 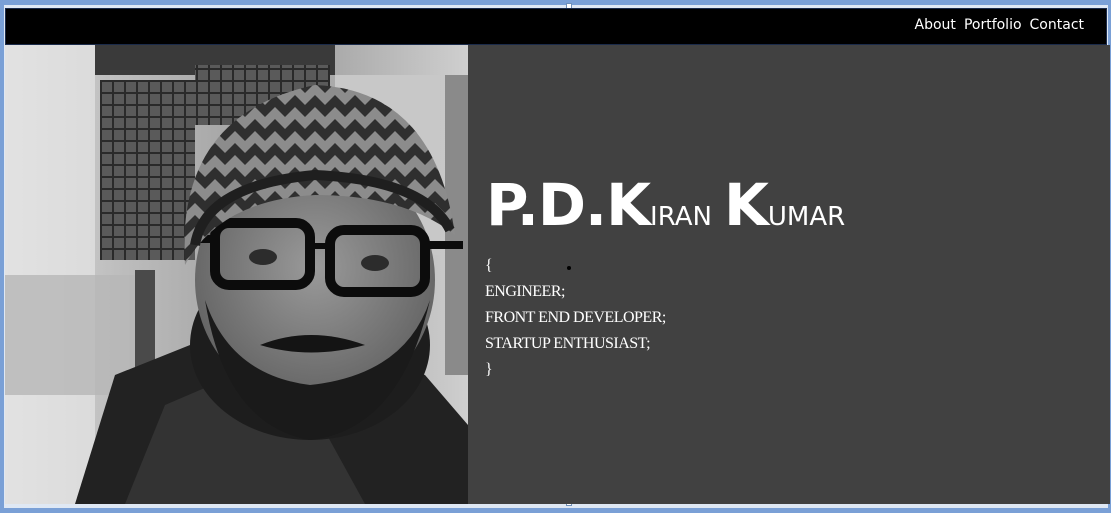 What do you see at coordinates (568, 343) in the screenshot?
I see `role-startup-enthusiast: STARTUP ENTHUSIAST;` at bounding box center [568, 343].